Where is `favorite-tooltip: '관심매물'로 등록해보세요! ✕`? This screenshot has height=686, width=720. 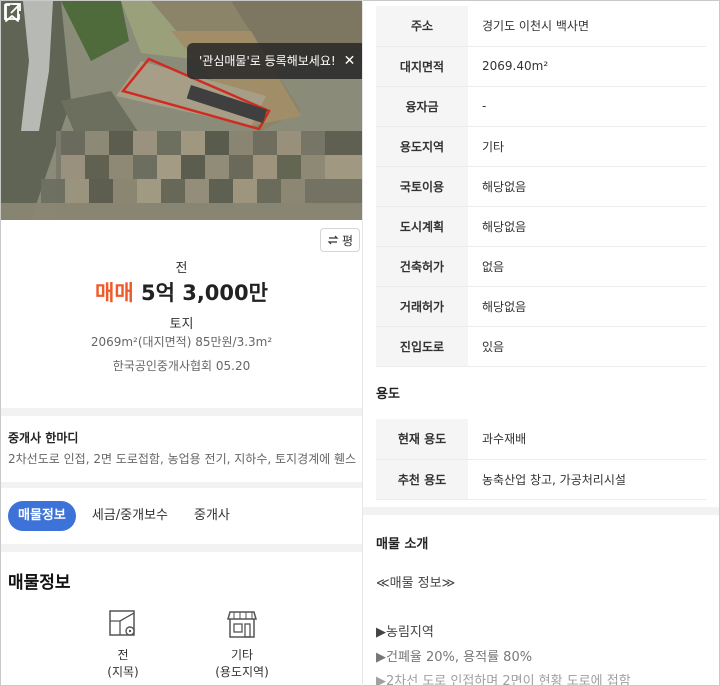
favorite-tooltip: '관심매물'로 등록해보세요! ✕ is located at coordinates (274, 61).